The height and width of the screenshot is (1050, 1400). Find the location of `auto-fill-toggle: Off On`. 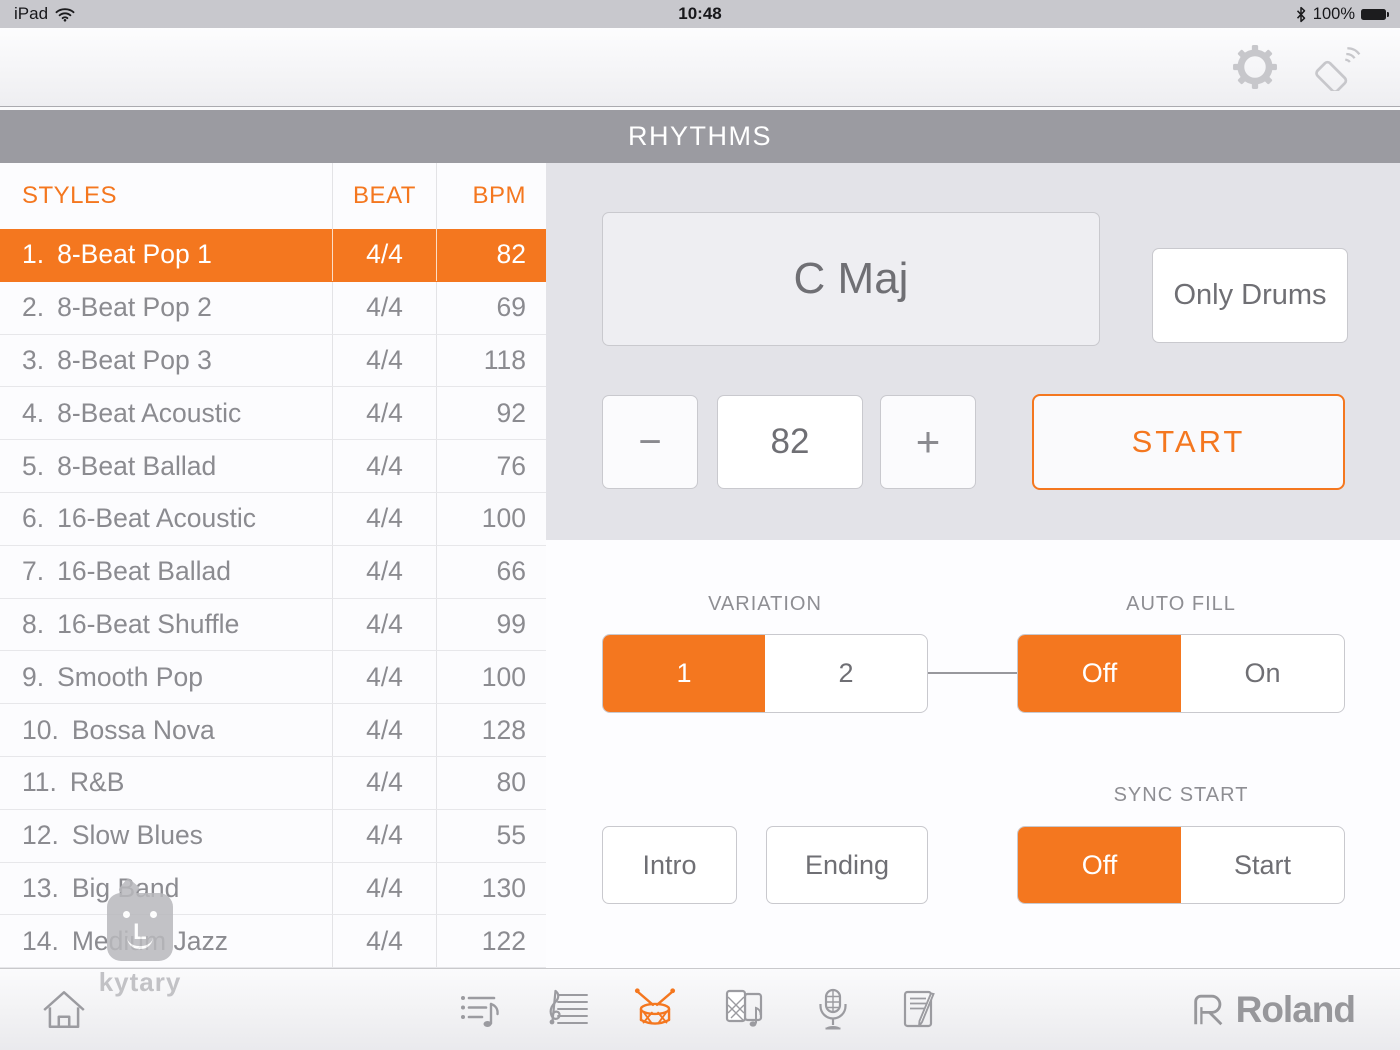

auto-fill-toggle: Off On is located at coordinates (1181, 673).